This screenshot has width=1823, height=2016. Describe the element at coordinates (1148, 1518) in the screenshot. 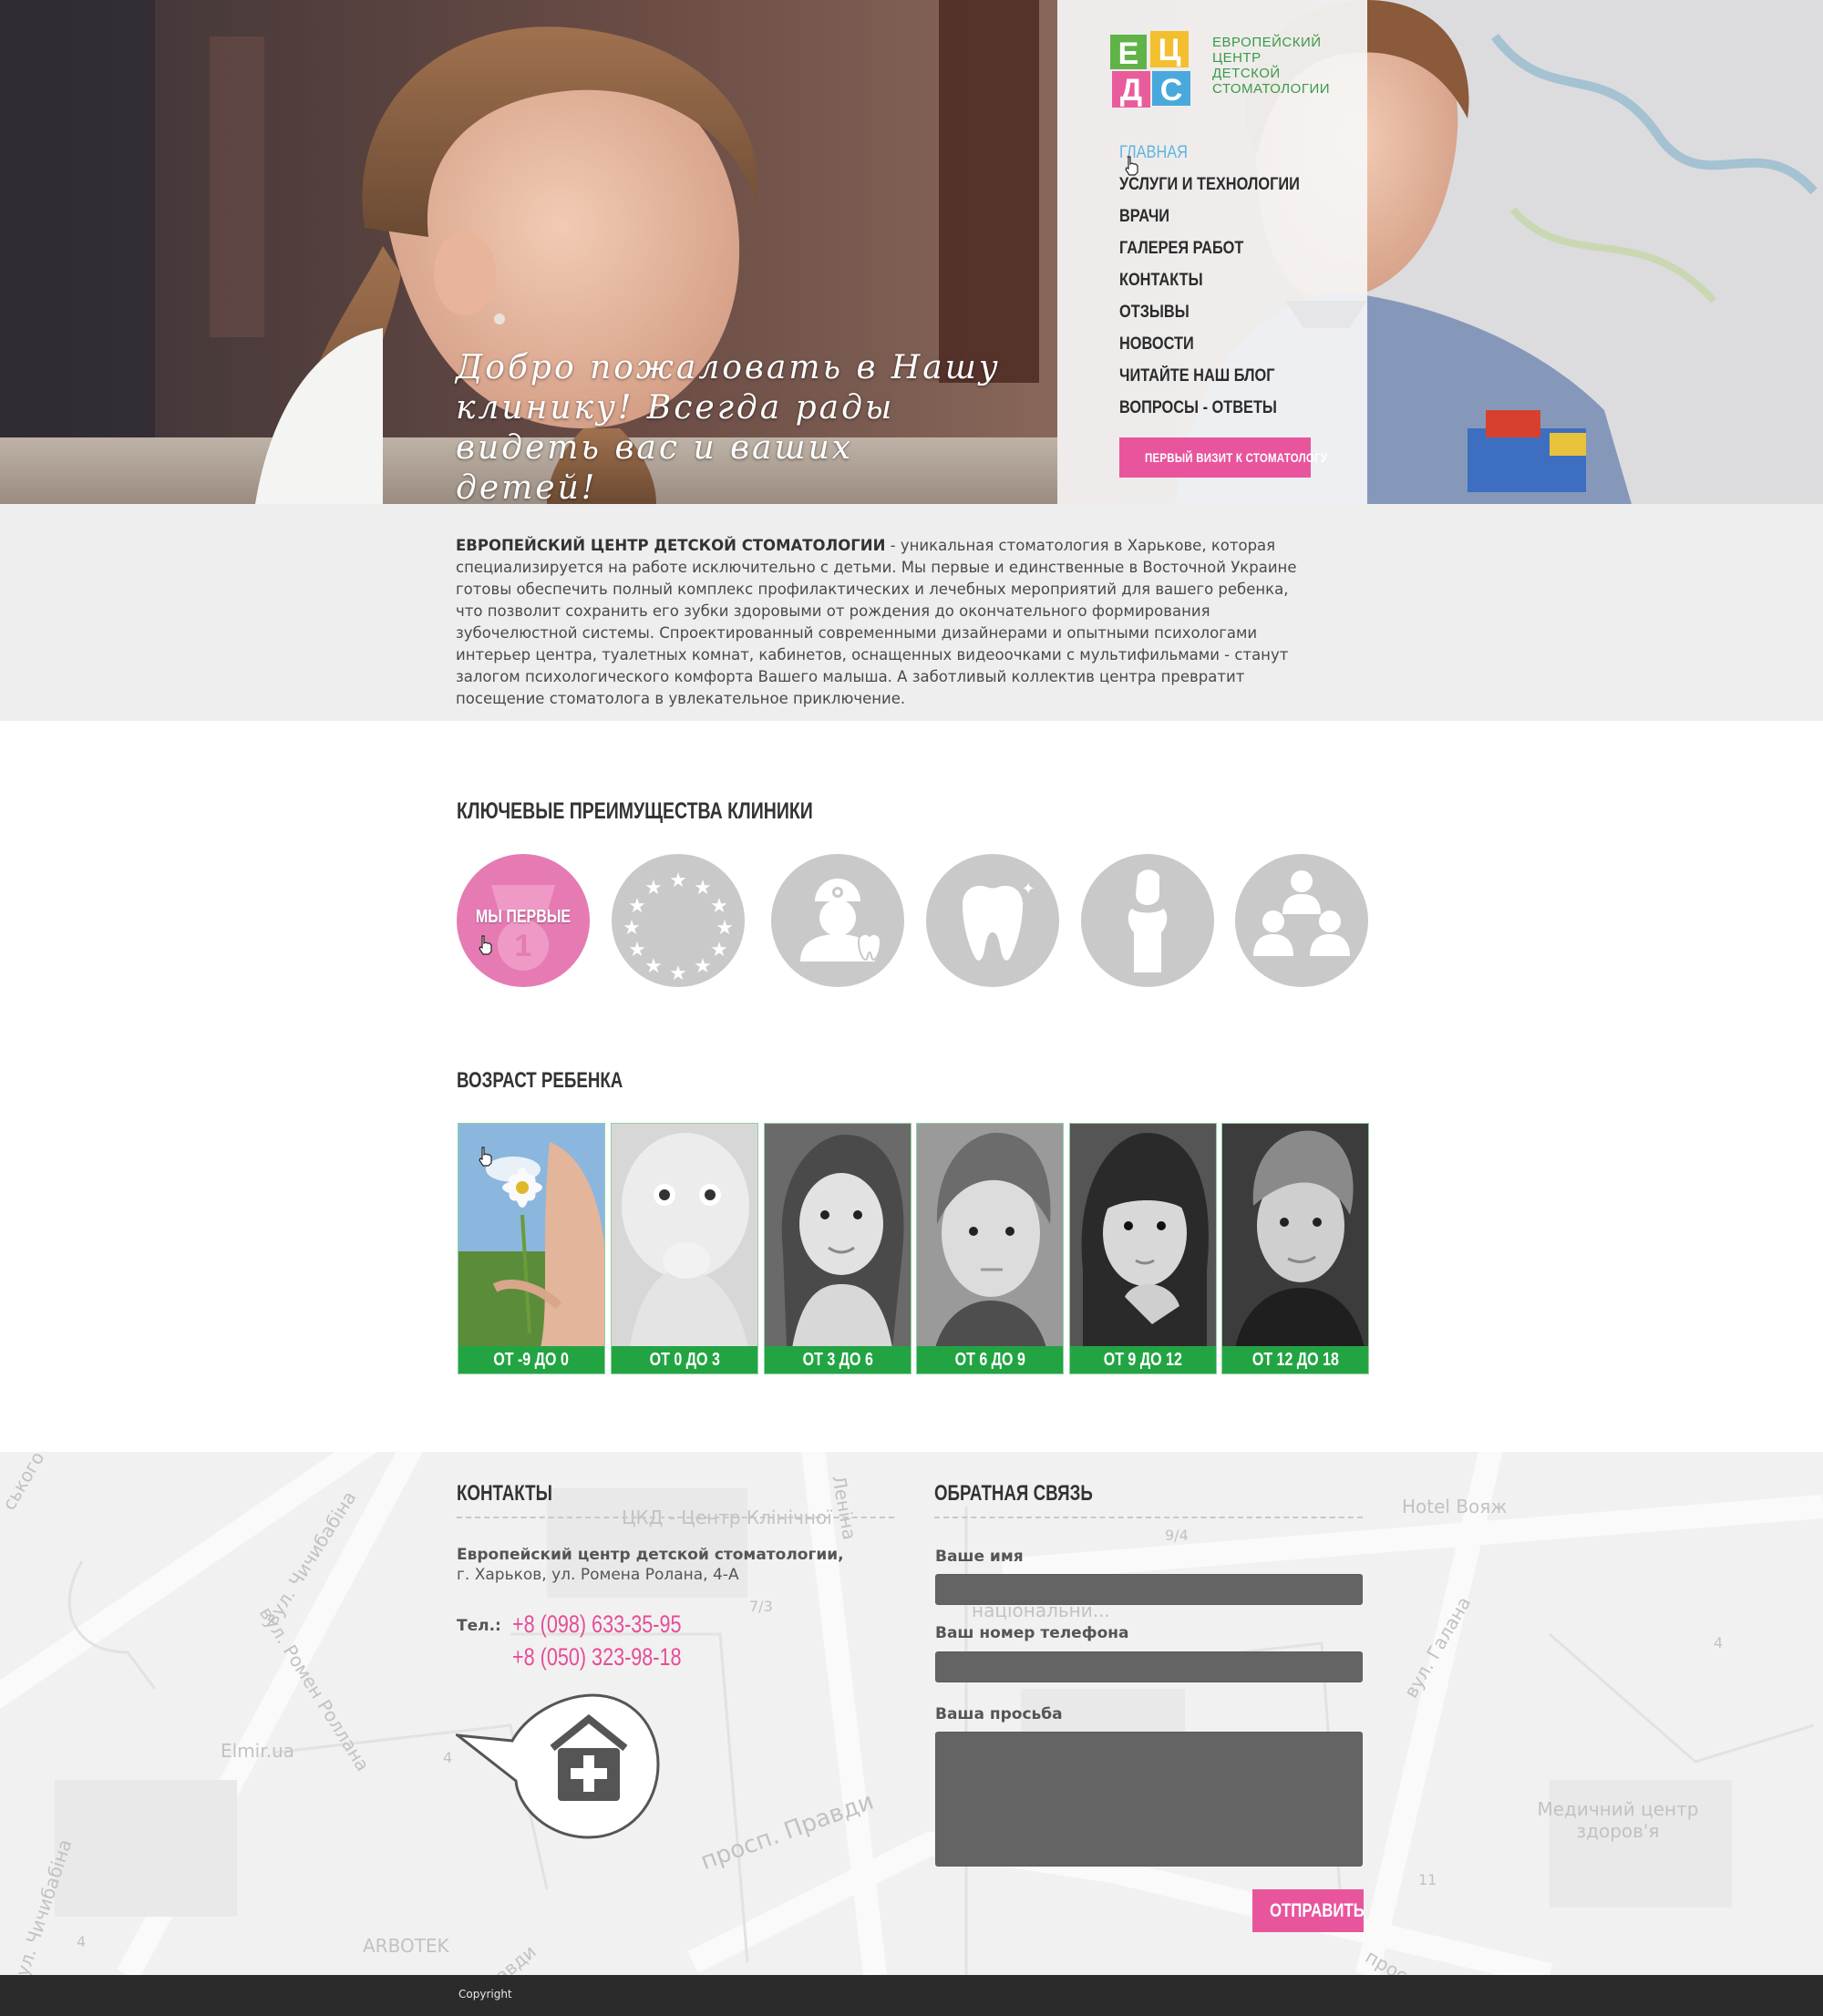

I see `feedback-divider` at that location.